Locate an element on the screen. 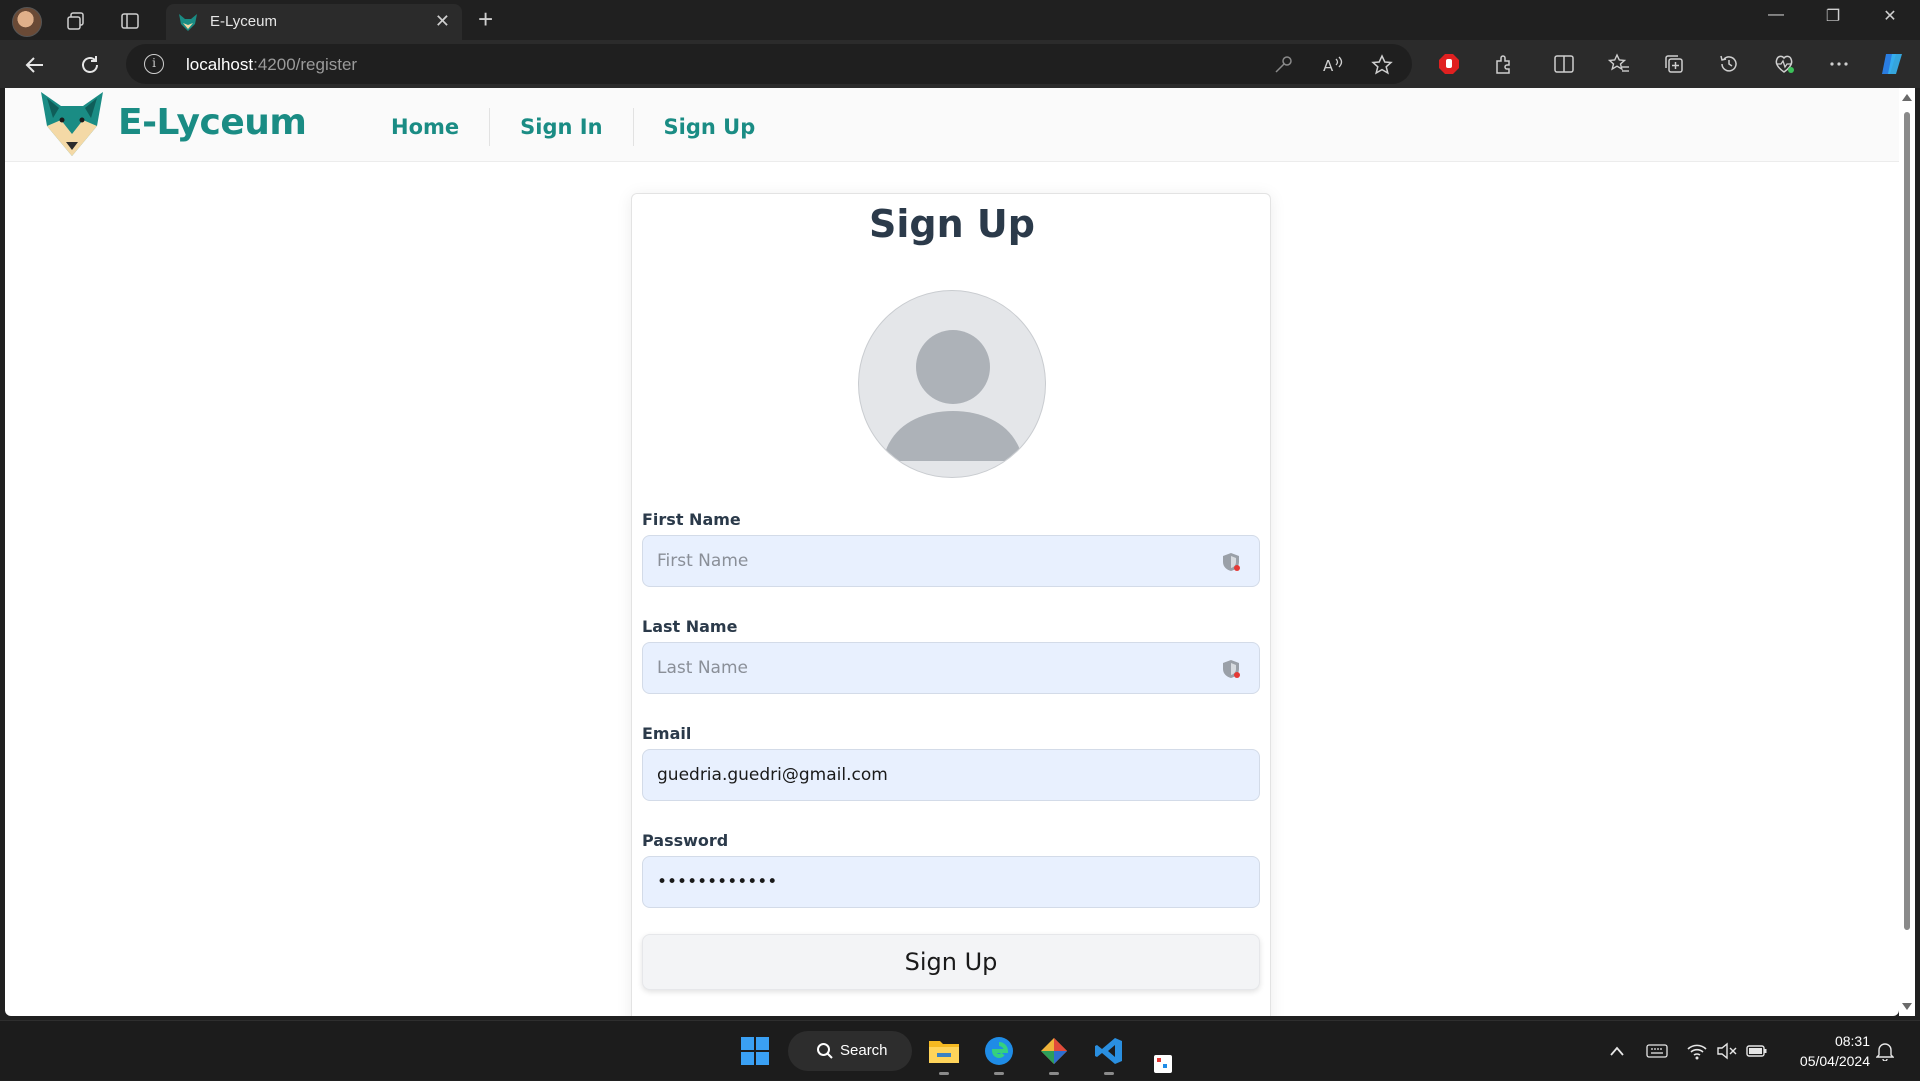  first-name-label: First Name is located at coordinates (691, 519).